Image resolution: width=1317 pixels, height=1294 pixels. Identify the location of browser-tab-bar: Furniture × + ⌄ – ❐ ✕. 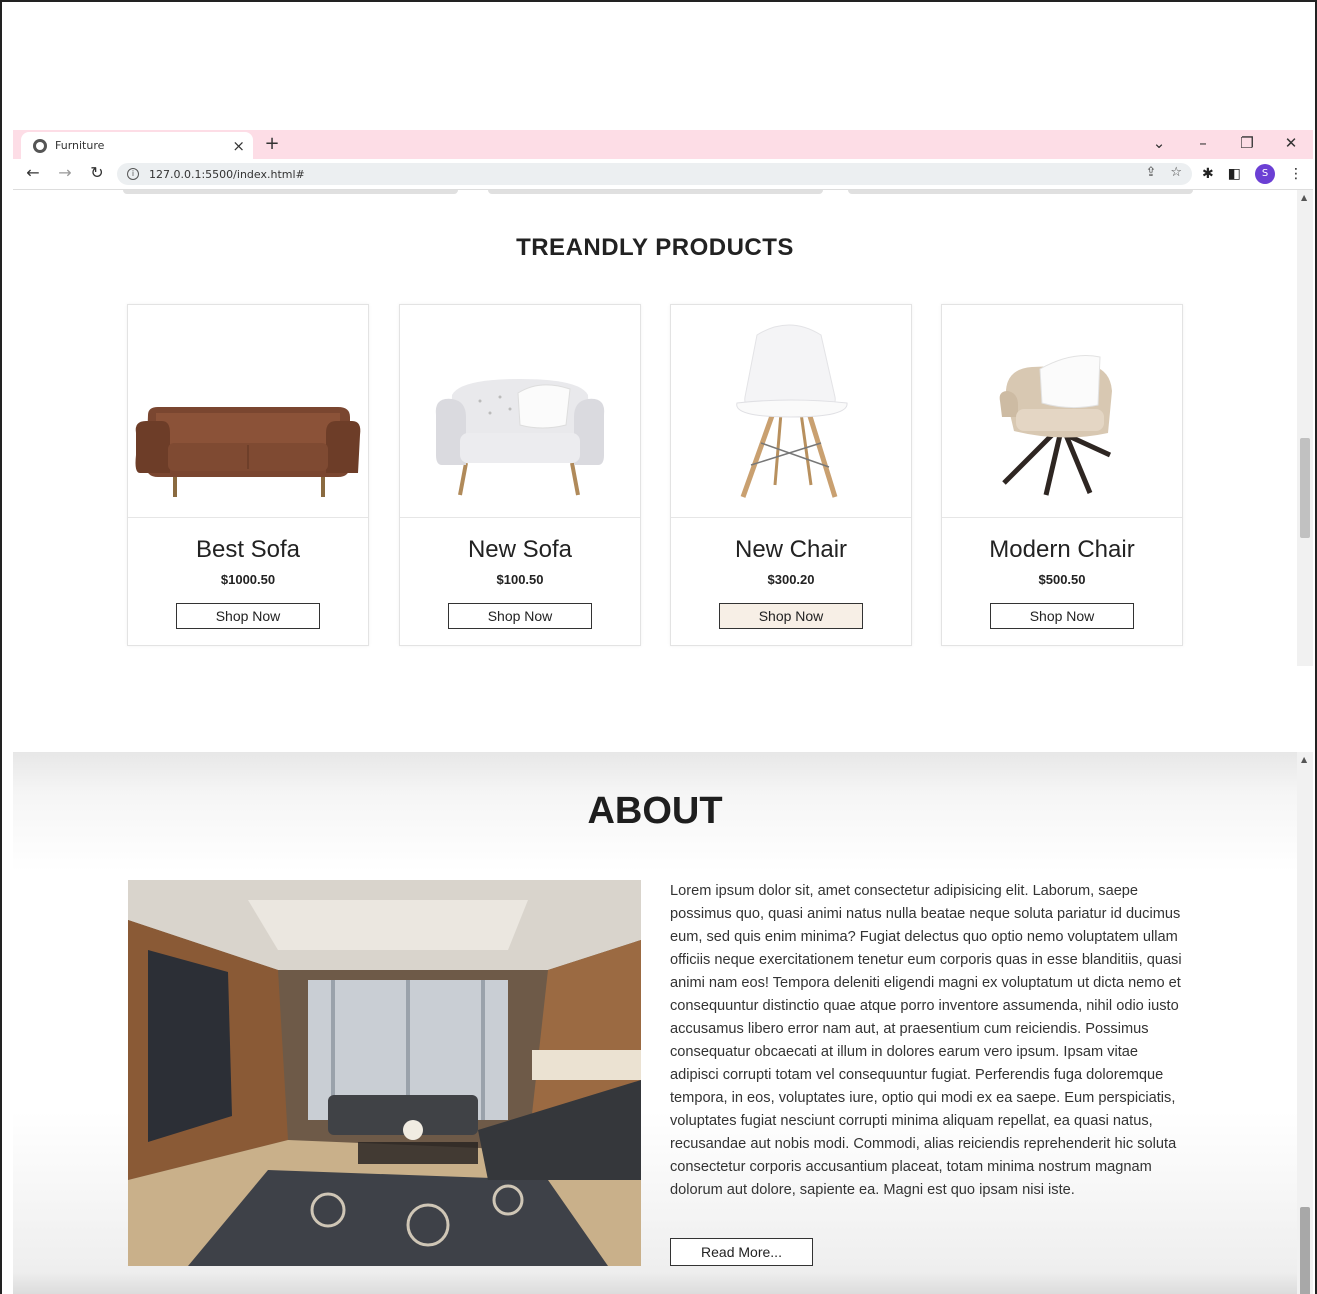
(663, 144).